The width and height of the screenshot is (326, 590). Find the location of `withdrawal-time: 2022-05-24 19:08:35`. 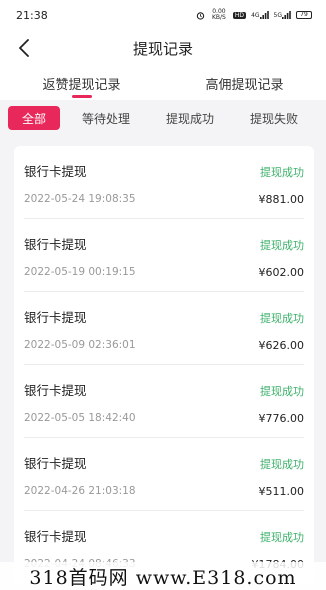

withdrawal-time: 2022-05-24 19:08:35 is located at coordinates (80, 199).